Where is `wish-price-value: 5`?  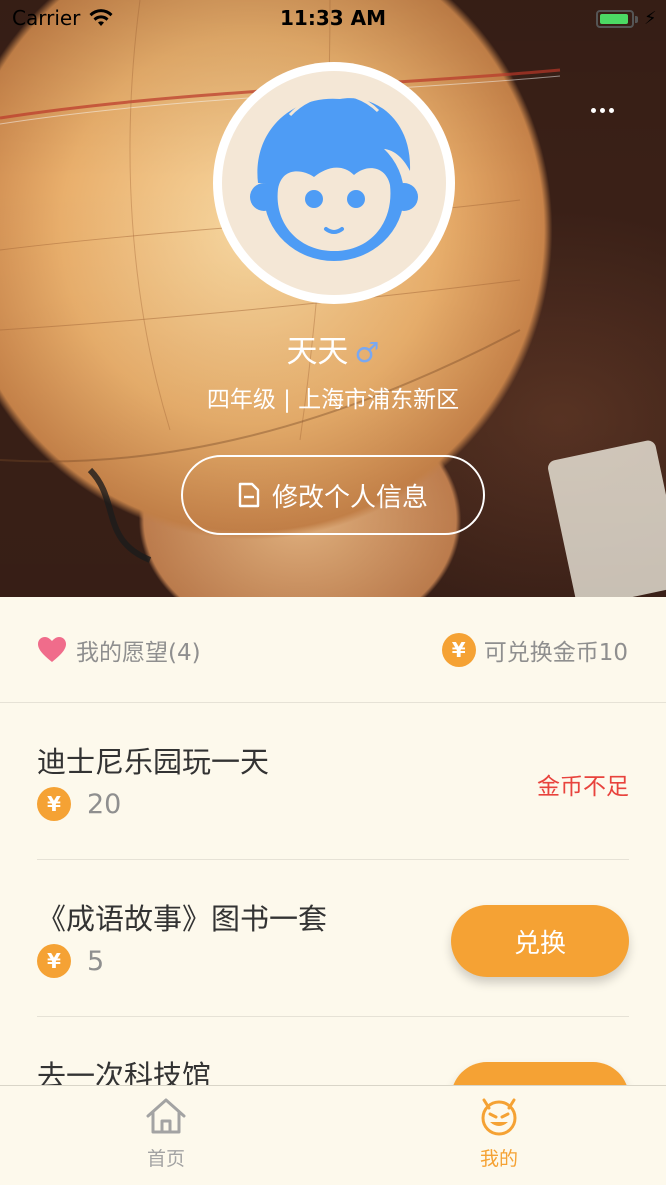 wish-price-value: 5 is located at coordinates (96, 961).